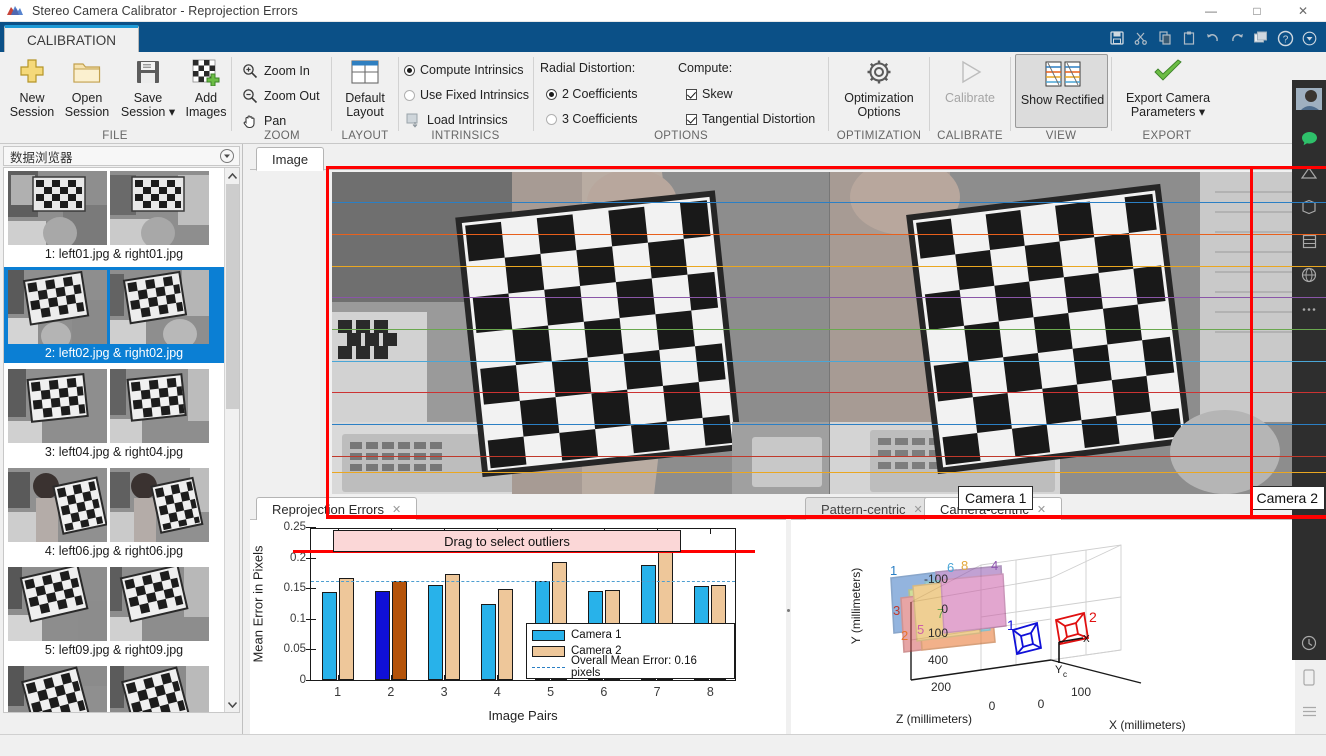 This screenshot has height=756, width=1326. Describe the element at coordinates (1213, 38) in the screenshot. I see `undo-icon` at that location.